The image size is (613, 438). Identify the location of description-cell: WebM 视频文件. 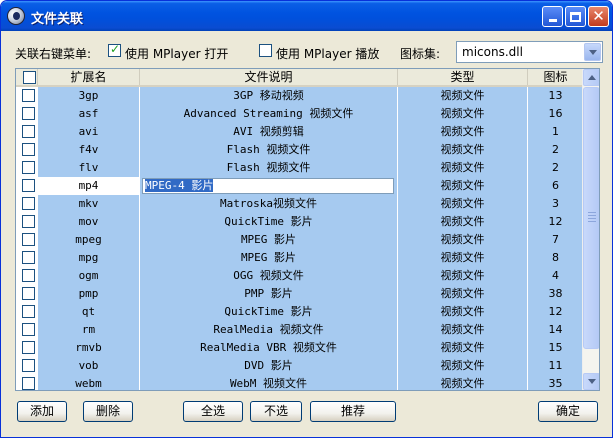
(269, 382).